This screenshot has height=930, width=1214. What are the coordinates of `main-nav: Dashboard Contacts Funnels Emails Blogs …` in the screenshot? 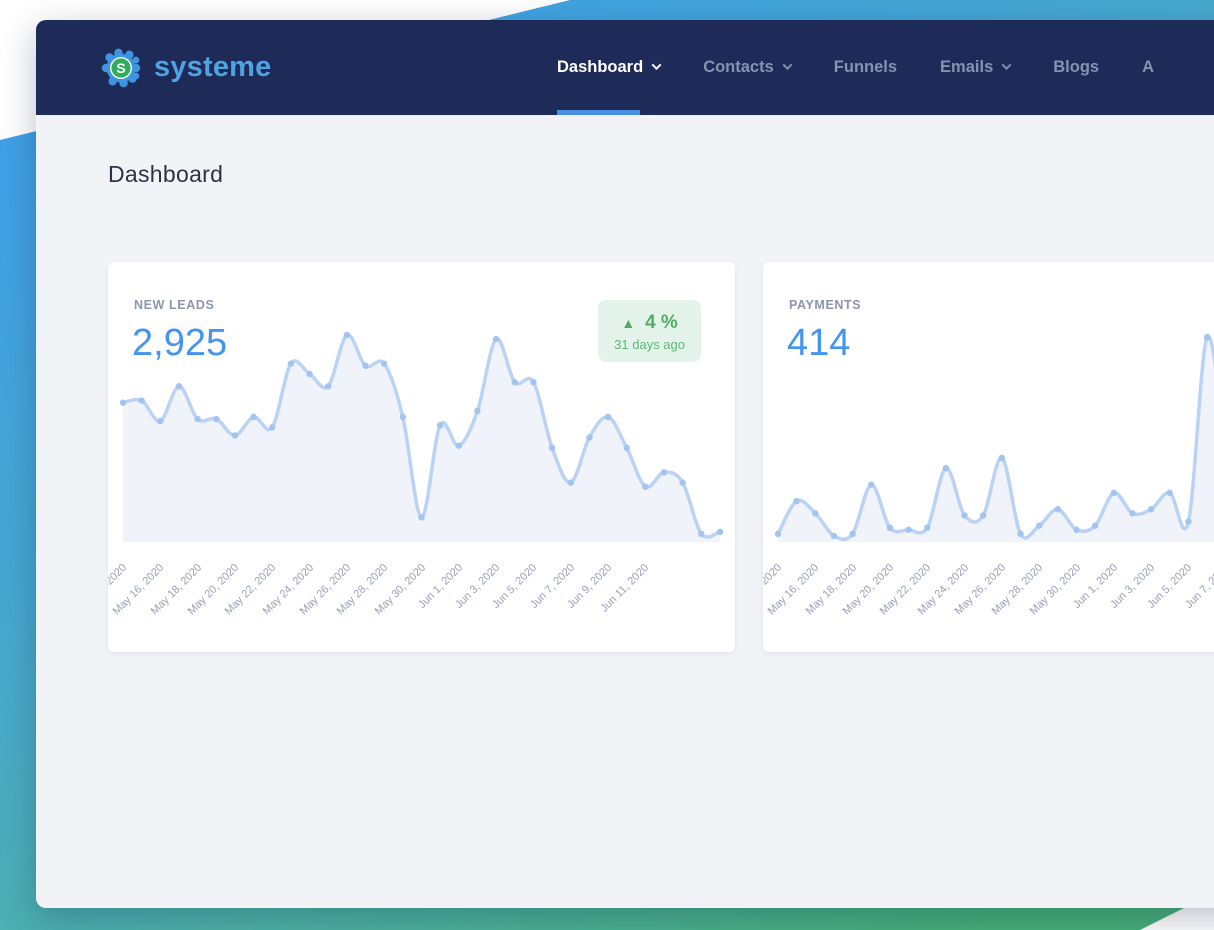 It's located at (855, 67).